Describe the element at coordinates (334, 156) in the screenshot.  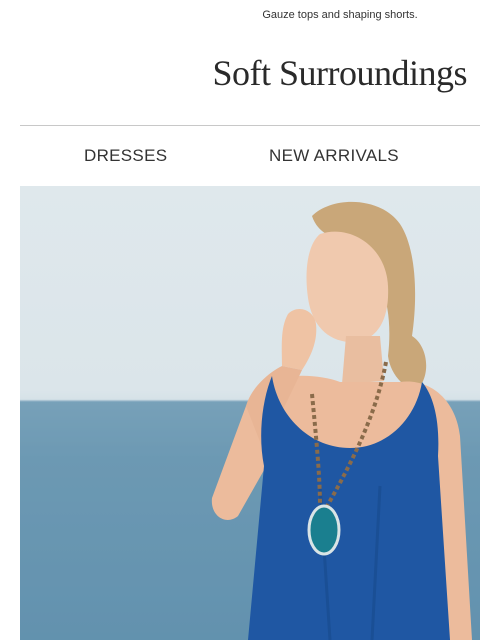
I see `nav-new-arrivals: NEW ARRIVALS` at that location.